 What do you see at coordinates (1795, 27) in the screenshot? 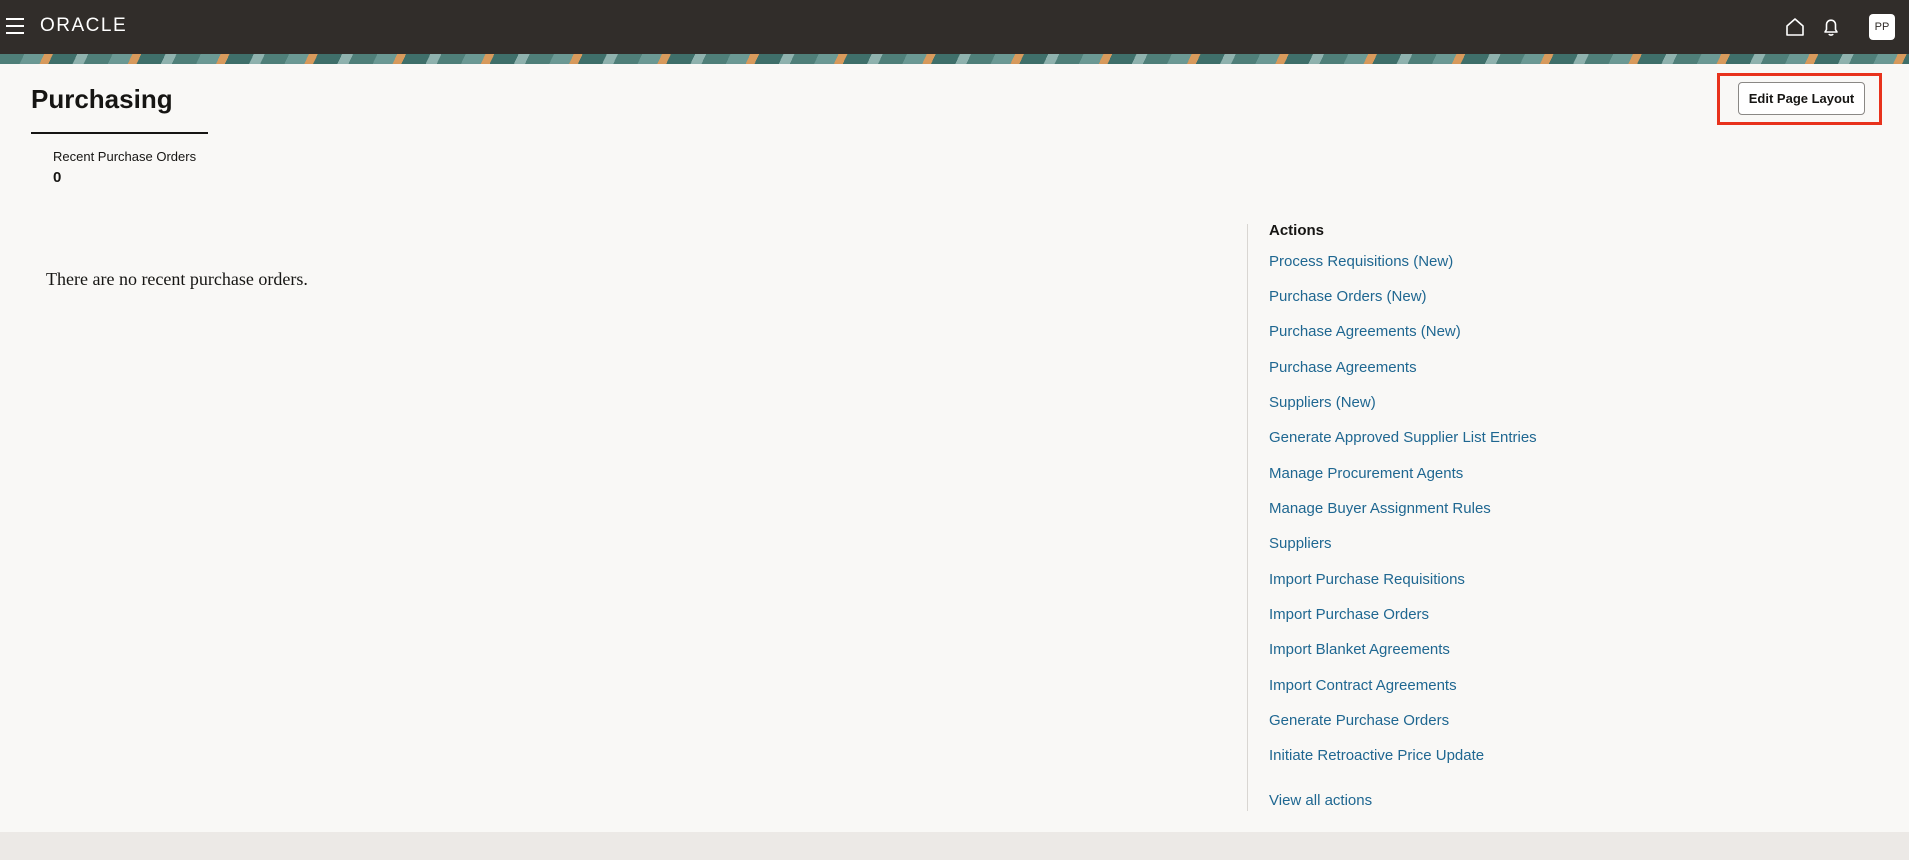
I see `home-icon` at bounding box center [1795, 27].